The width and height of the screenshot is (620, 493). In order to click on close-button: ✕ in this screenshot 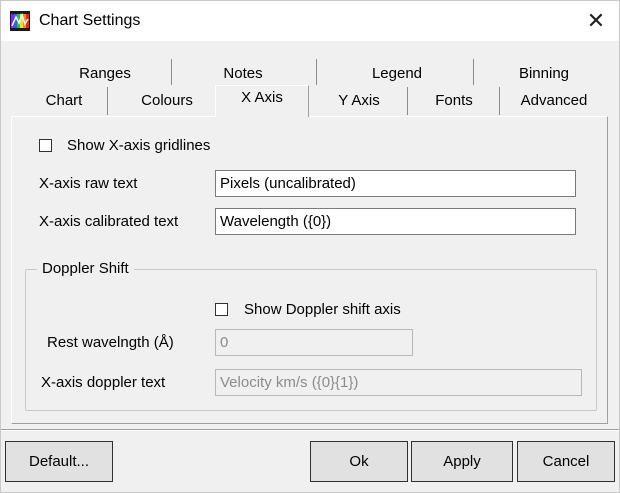, I will do `click(596, 21)`.